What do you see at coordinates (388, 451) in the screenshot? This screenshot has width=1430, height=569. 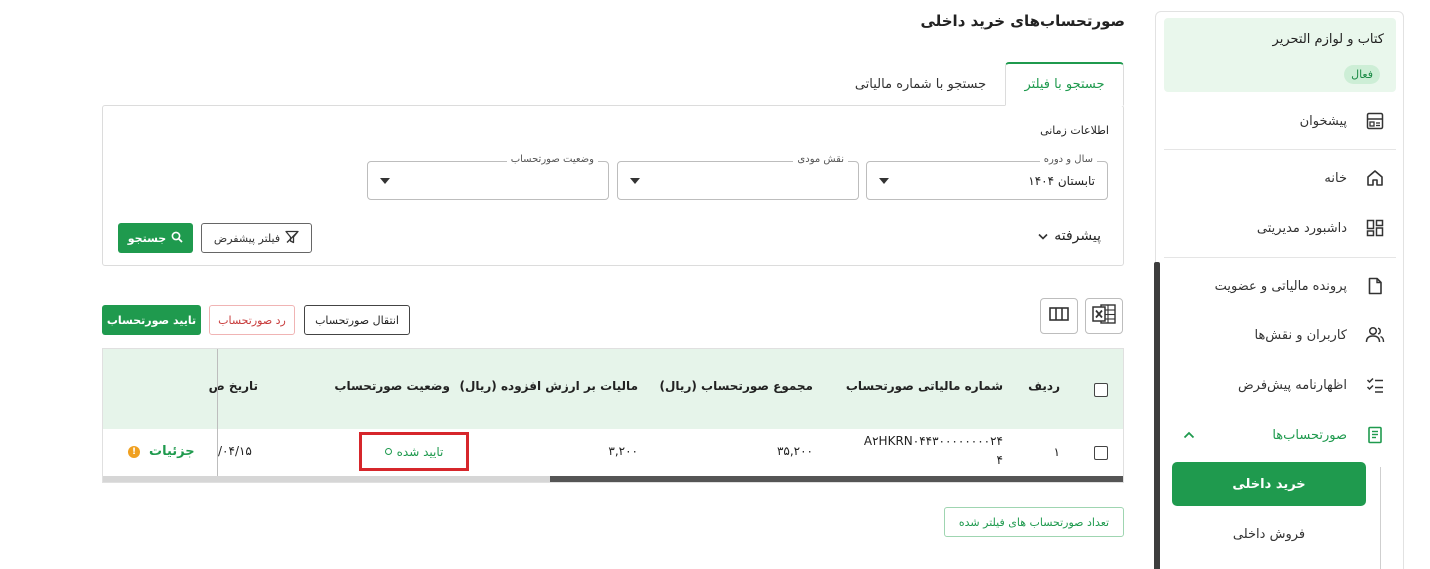 I see `status-dot-icon` at bounding box center [388, 451].